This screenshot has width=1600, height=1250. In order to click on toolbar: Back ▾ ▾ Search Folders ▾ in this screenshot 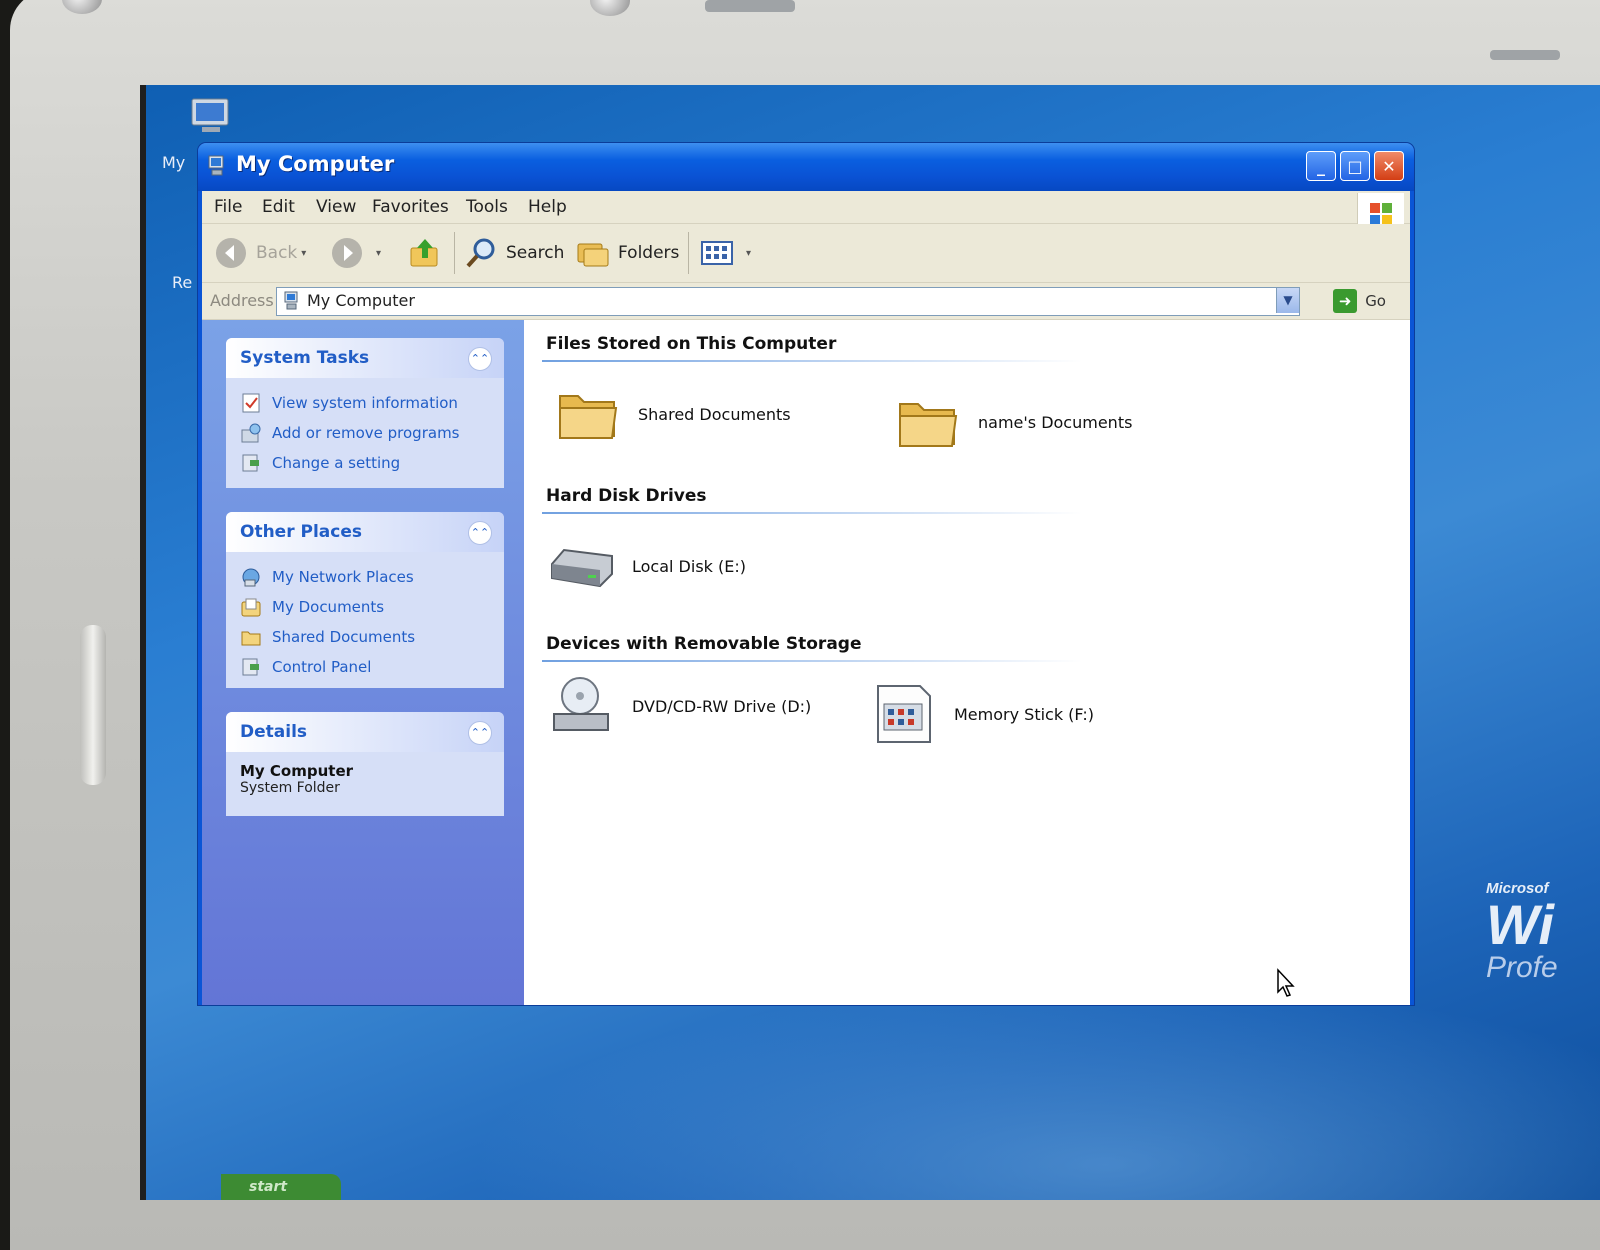, I will do `click(806, 253)`.